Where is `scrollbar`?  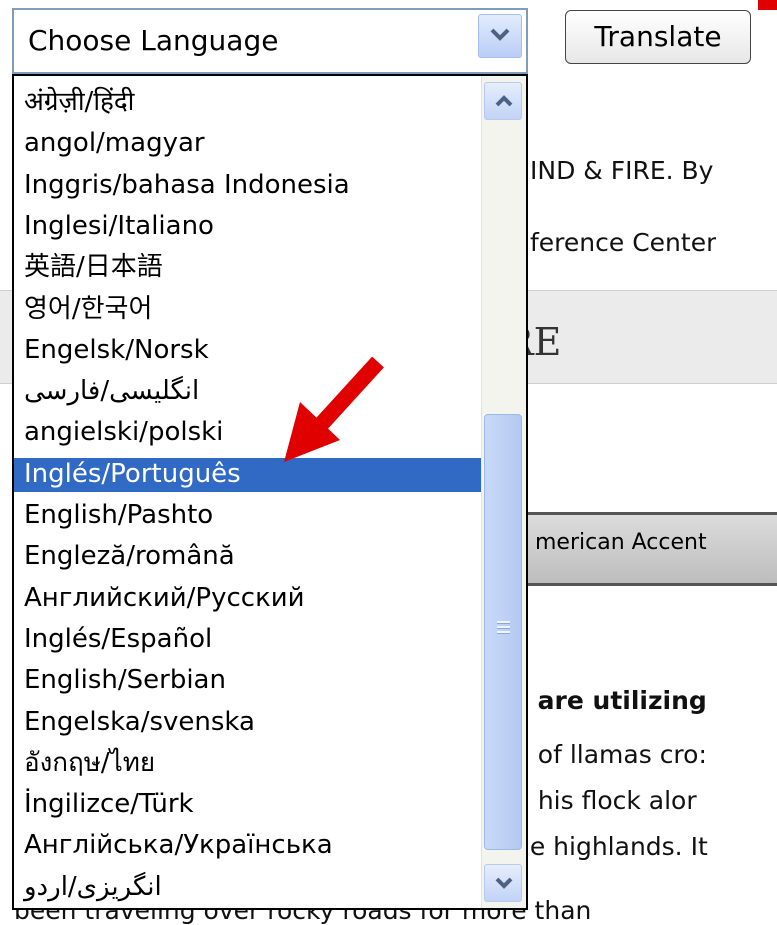 scrollbar is located at coordinates (503, 492).